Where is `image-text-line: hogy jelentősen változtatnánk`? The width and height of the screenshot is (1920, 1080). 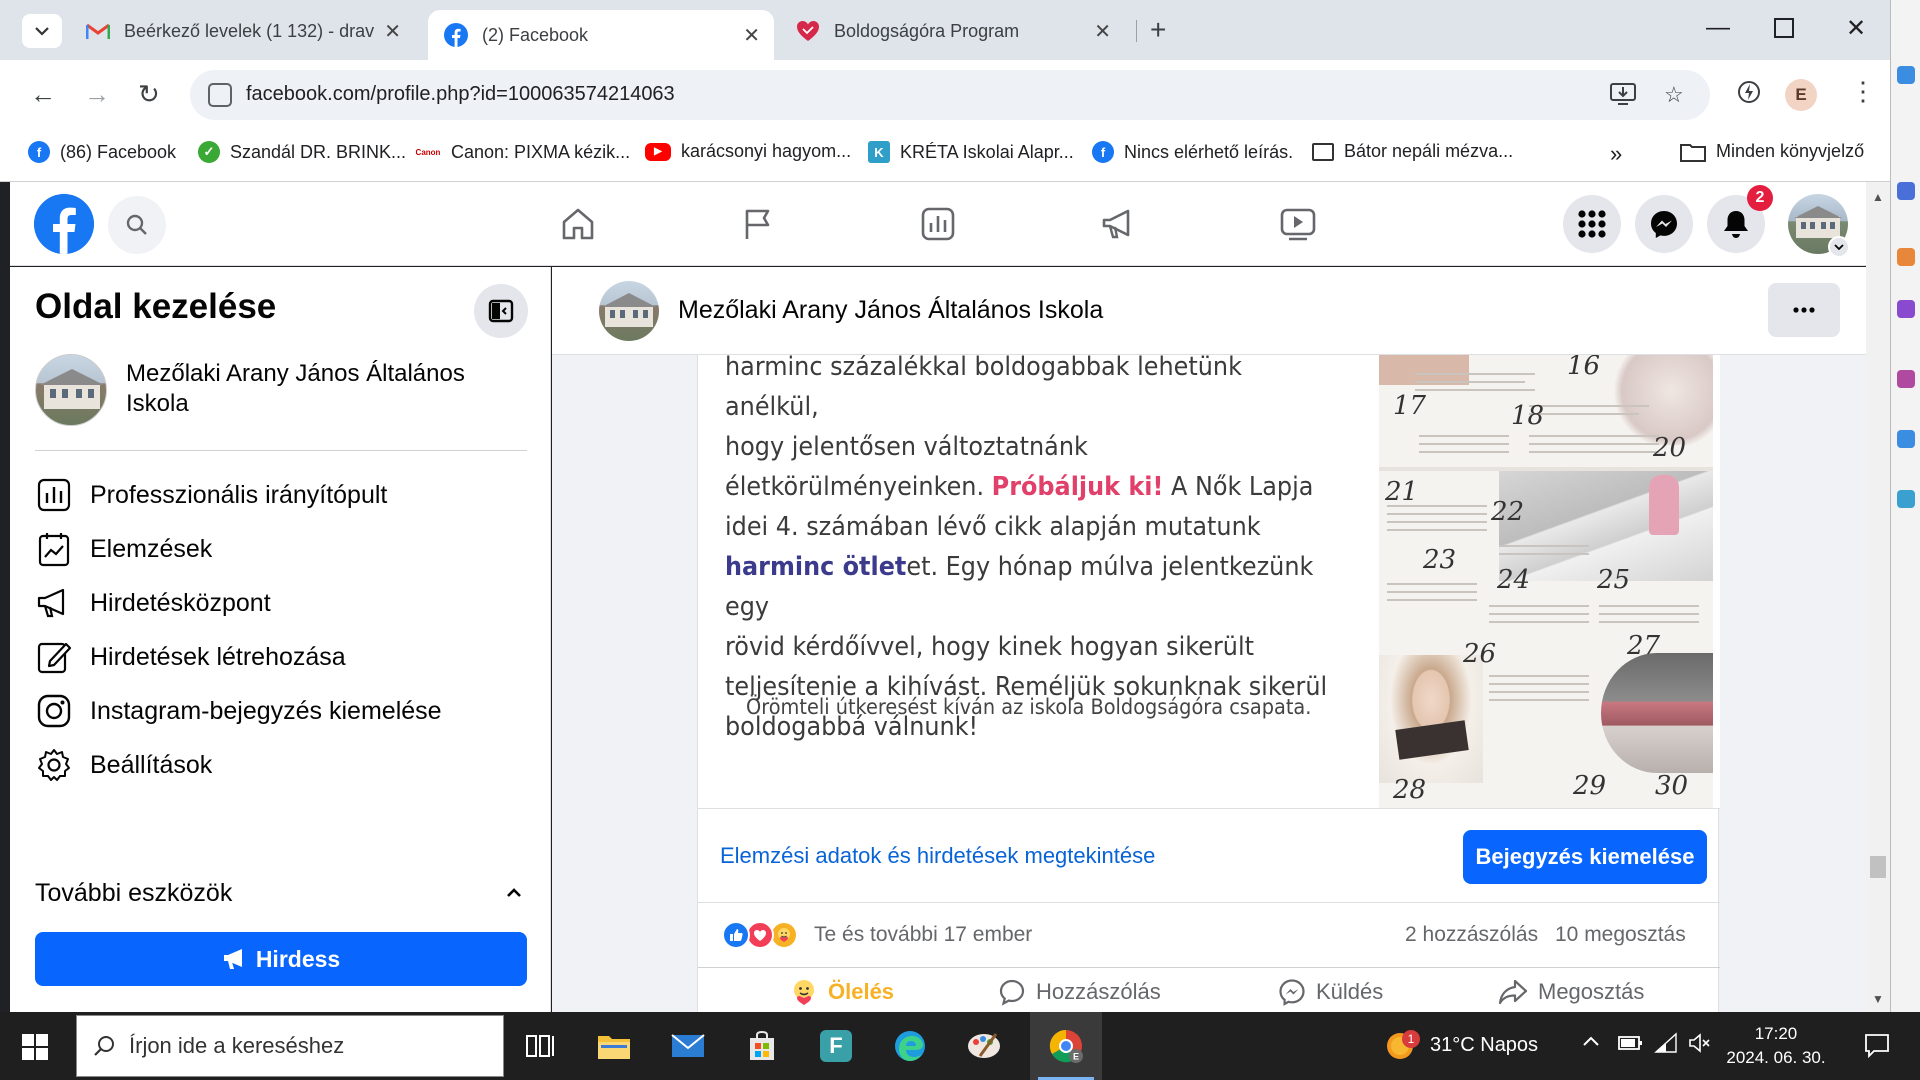
image-text-line: hogy jelentősen változtatnánk is located at coordinates (906, 447).